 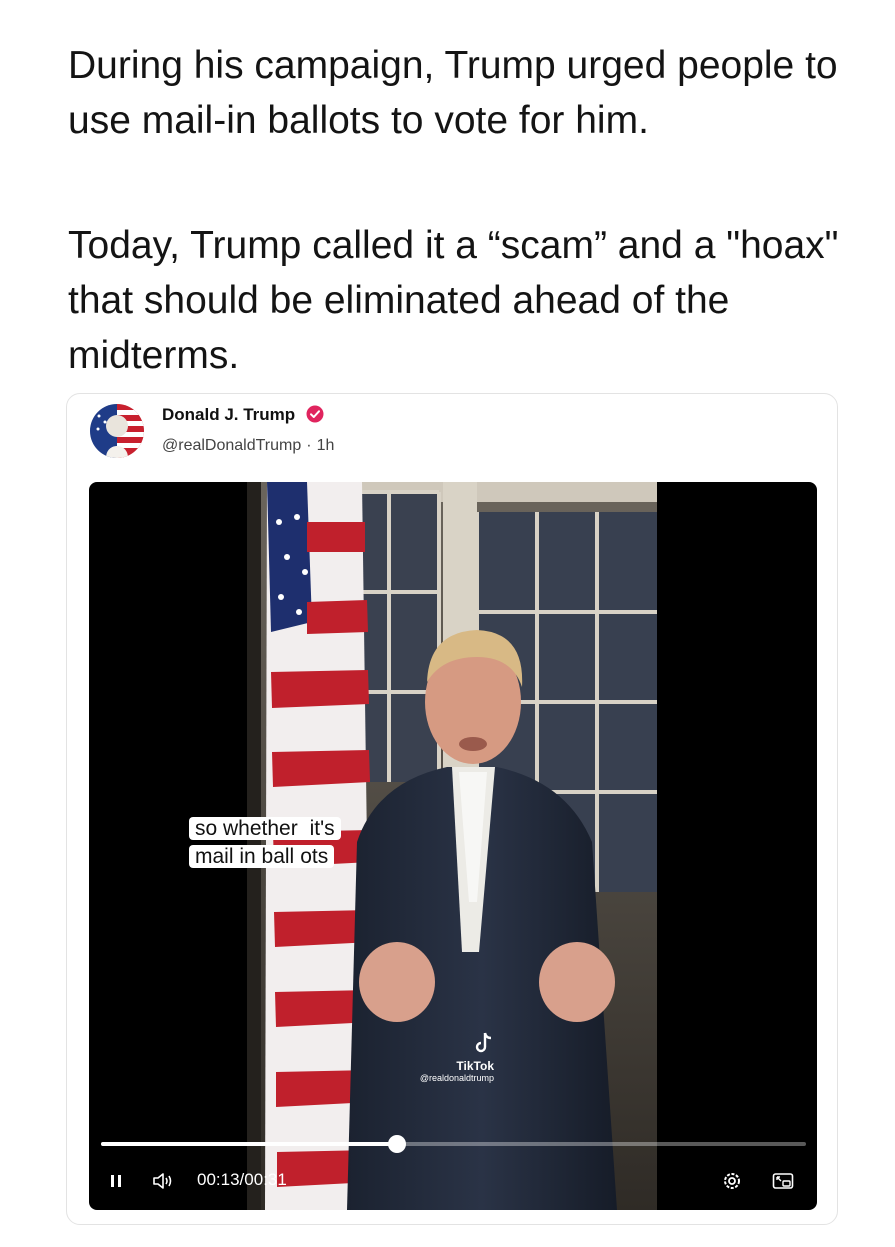 I want to click on flag-portrait-avatar-icon, so click(x=117, y=431).